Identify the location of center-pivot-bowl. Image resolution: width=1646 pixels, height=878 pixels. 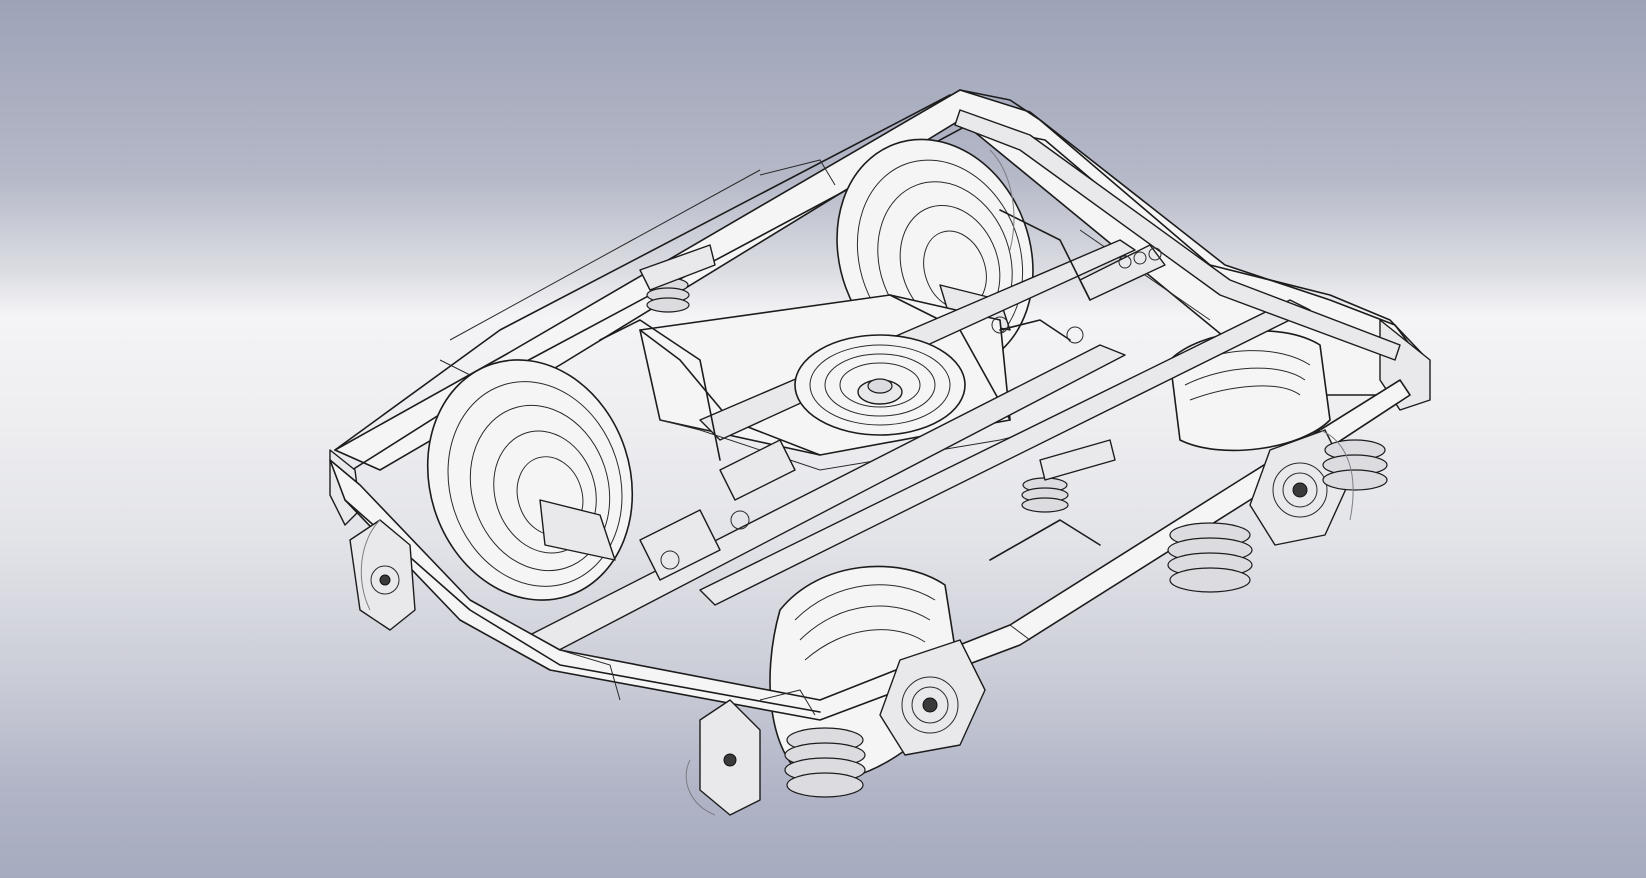
(880, 385).